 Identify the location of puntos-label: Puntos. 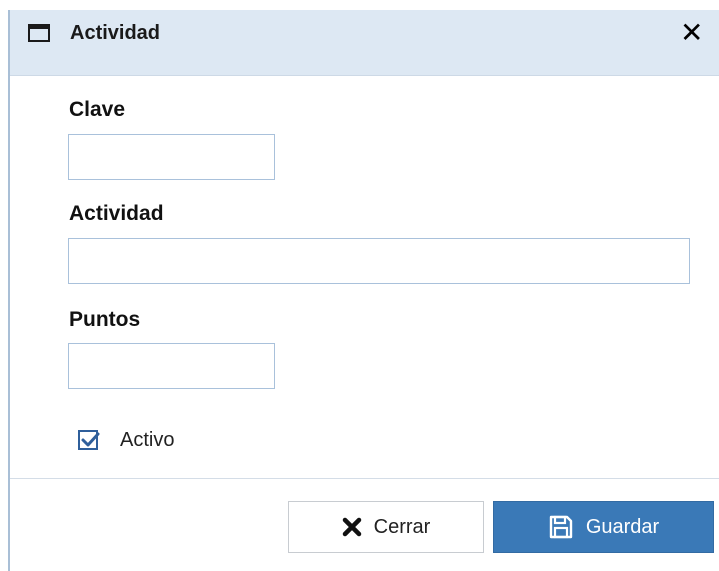
(105, 319).